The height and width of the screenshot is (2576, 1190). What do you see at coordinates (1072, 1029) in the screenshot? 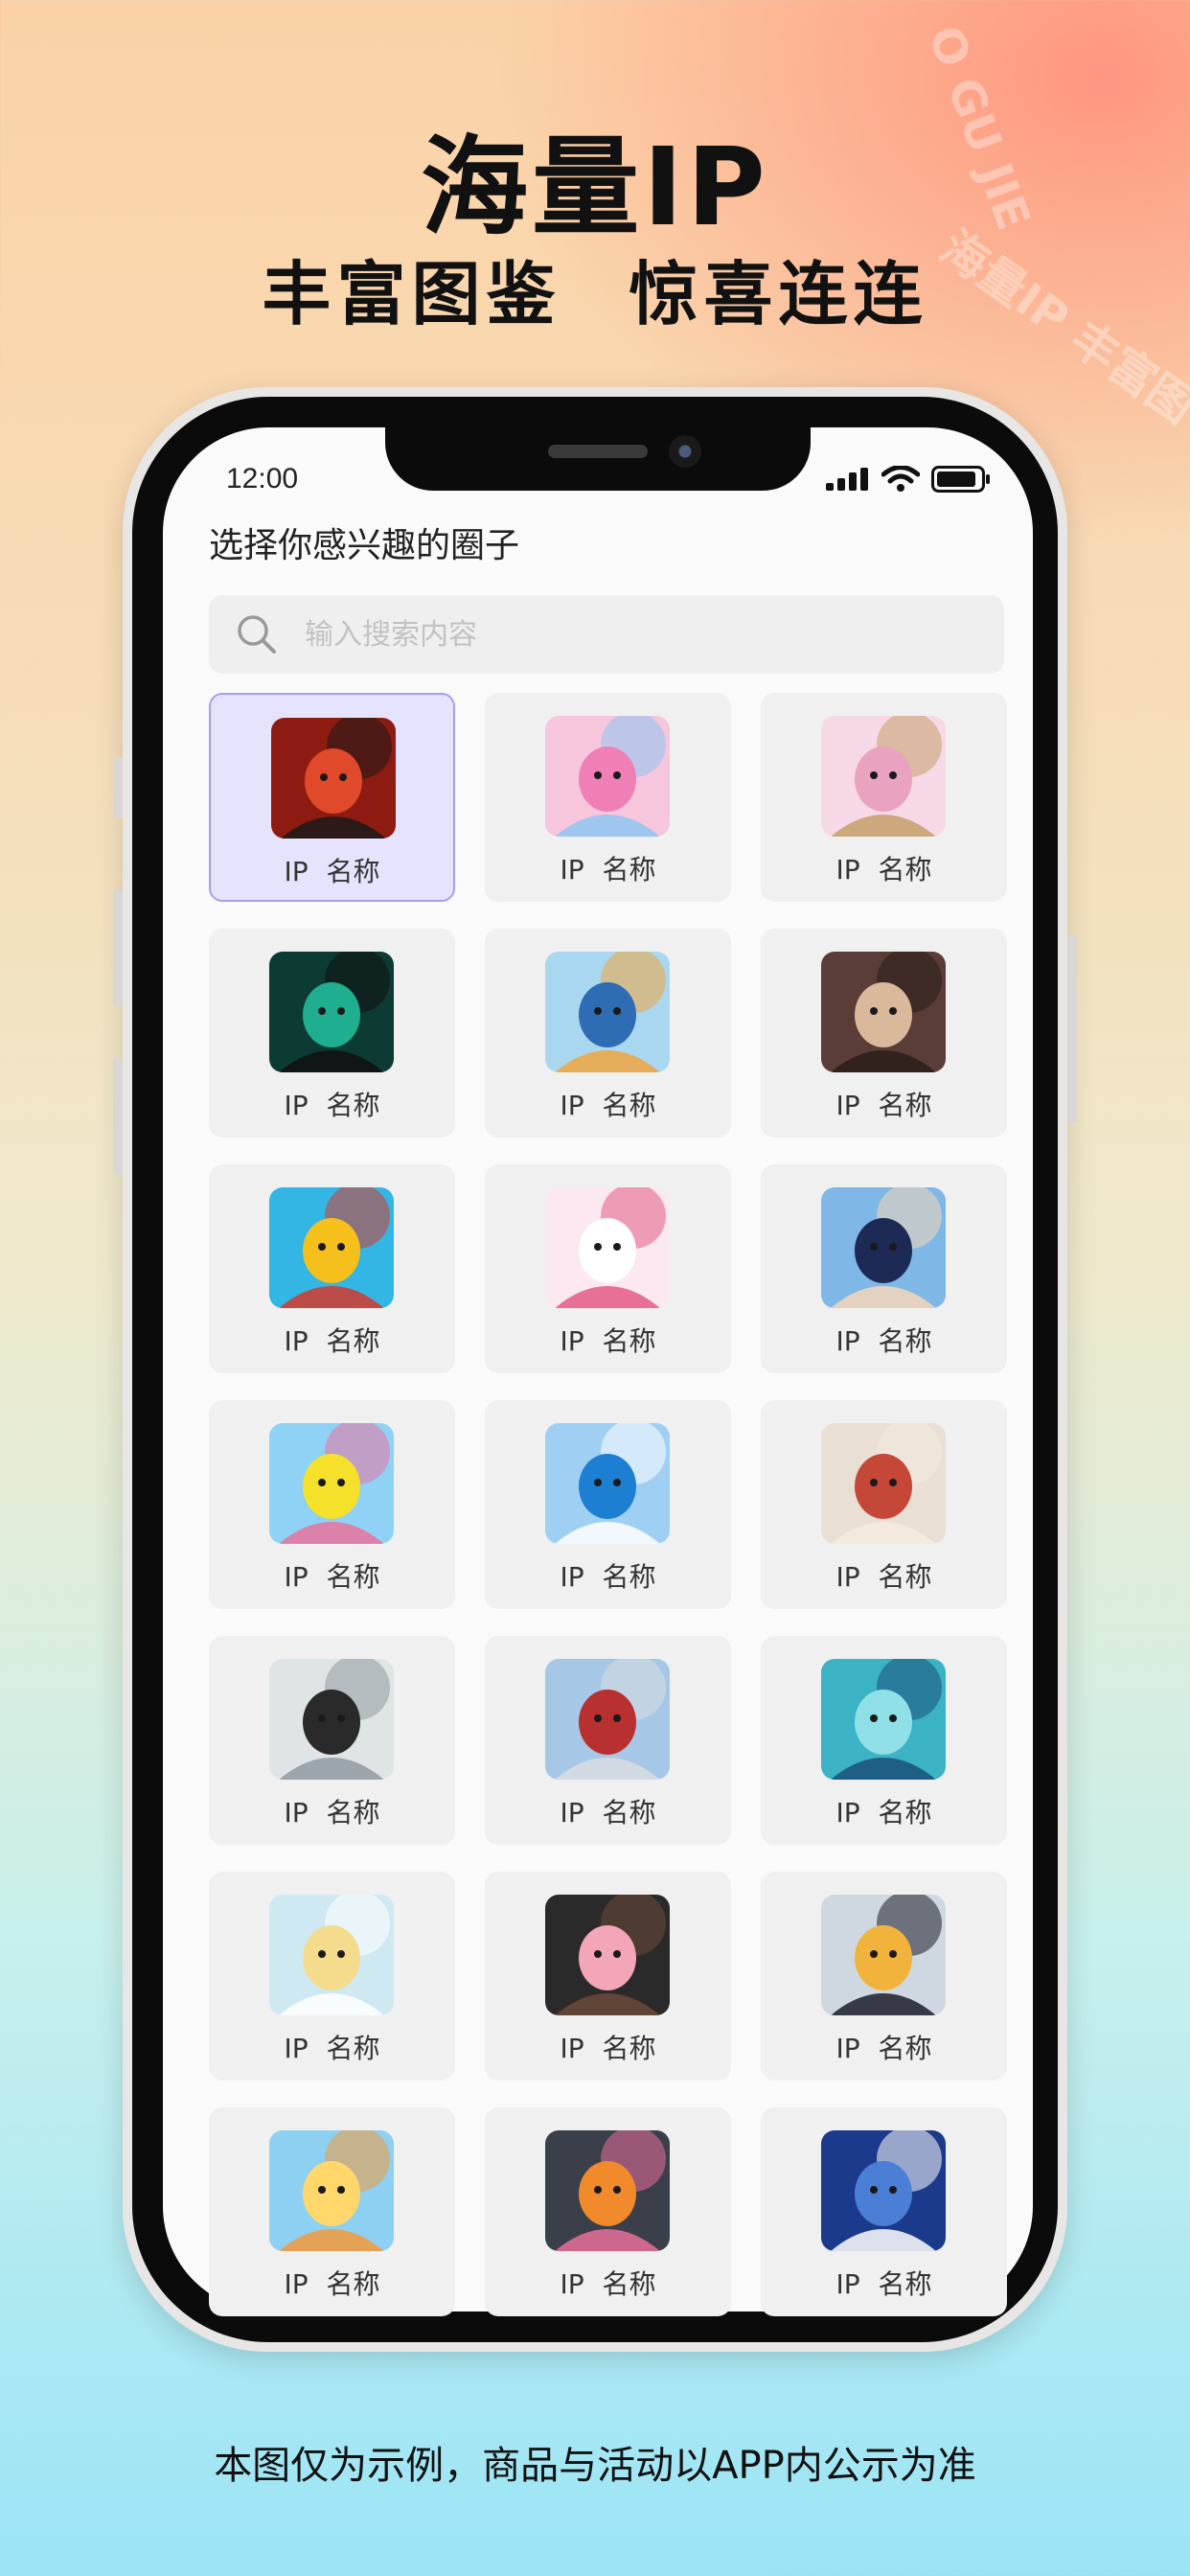
I see `power-button` at bounding box center [1072, 1029].